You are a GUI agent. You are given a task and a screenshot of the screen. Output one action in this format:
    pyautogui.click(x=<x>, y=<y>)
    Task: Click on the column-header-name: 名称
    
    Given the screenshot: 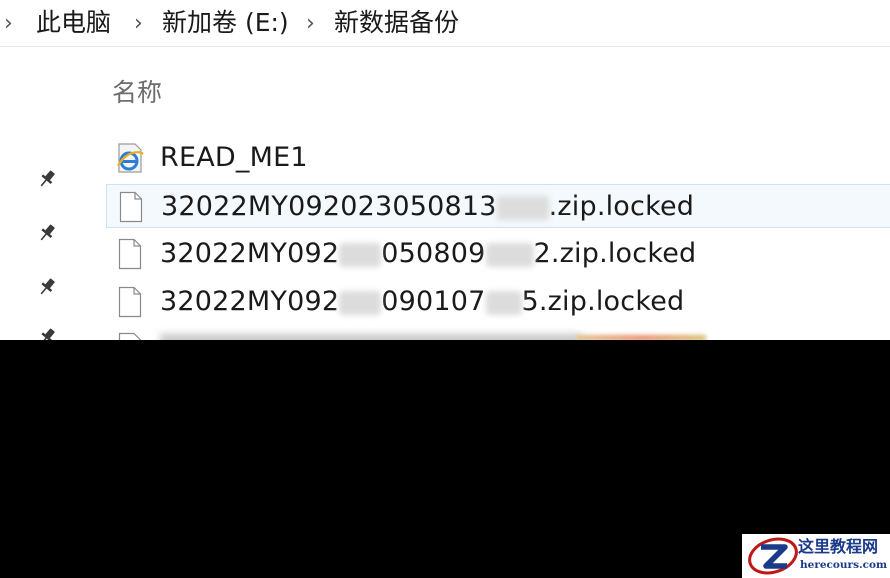 What is the action you would take?
    pyautogui.click(x=137, y=93)
    